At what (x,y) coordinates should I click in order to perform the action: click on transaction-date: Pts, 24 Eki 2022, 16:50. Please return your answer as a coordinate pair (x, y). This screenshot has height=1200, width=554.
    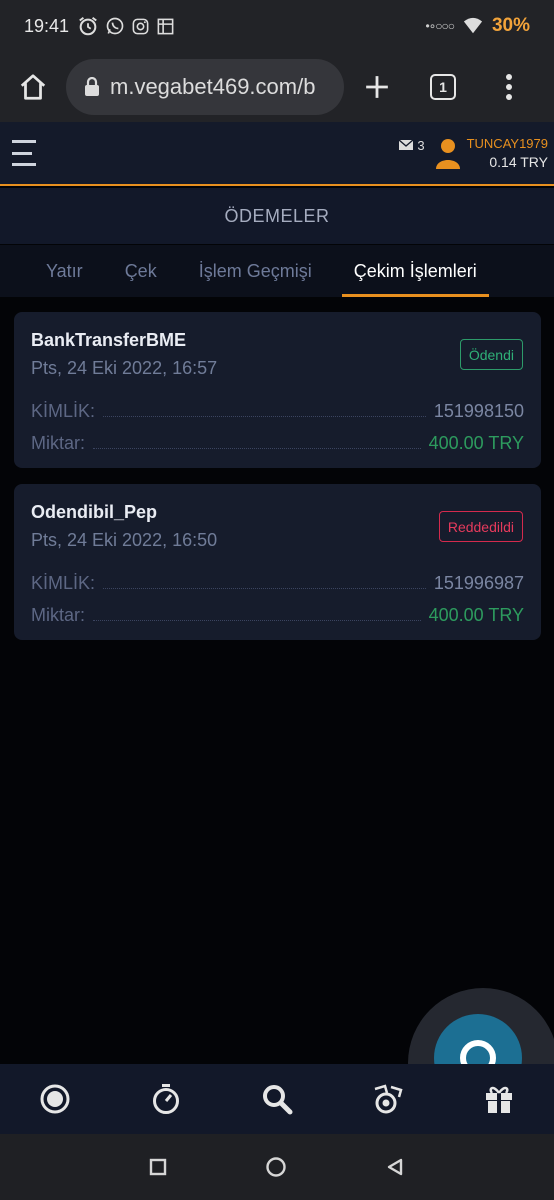
    Looking at the image, I should click on (124, 540).